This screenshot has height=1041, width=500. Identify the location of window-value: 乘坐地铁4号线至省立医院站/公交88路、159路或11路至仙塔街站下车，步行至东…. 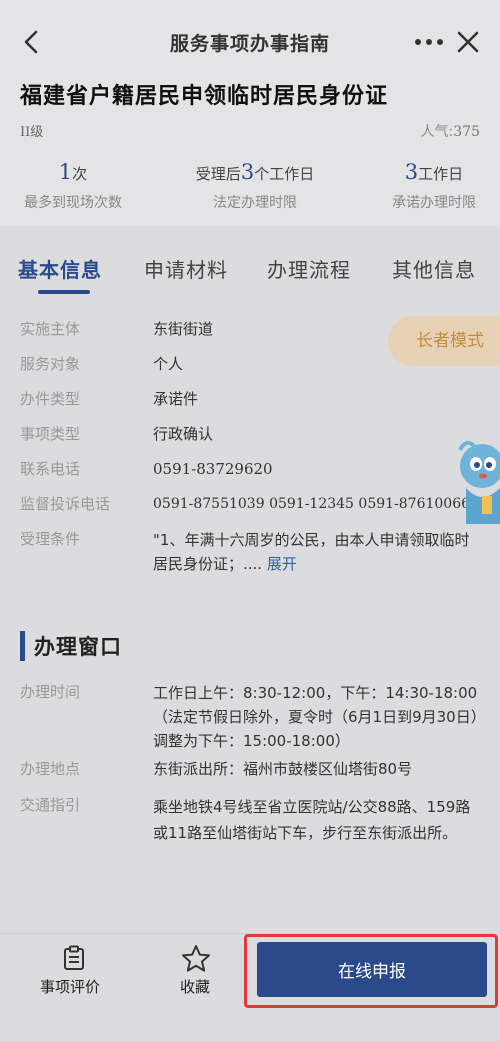
(312, 820).